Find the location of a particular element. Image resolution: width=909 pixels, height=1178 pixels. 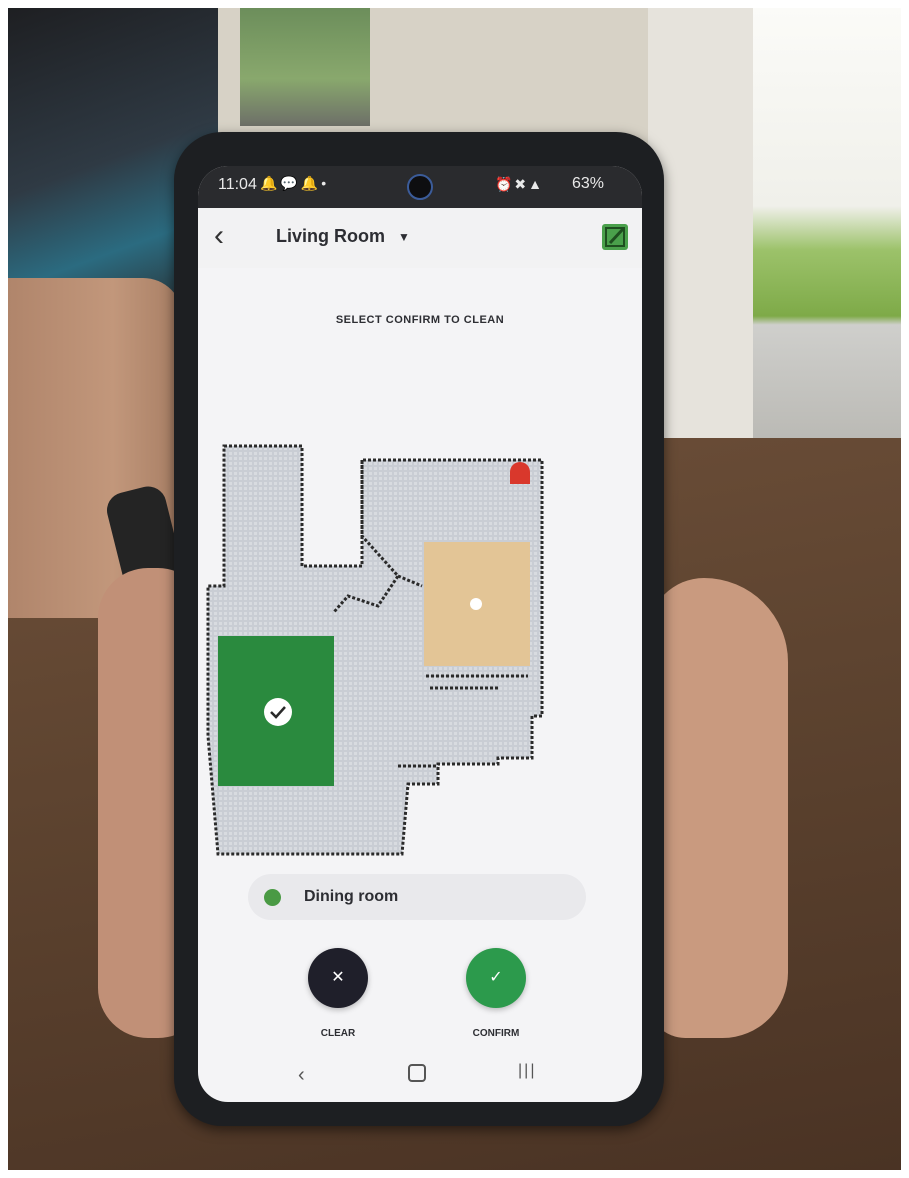

floor-map is located at coordinates (375, 650).